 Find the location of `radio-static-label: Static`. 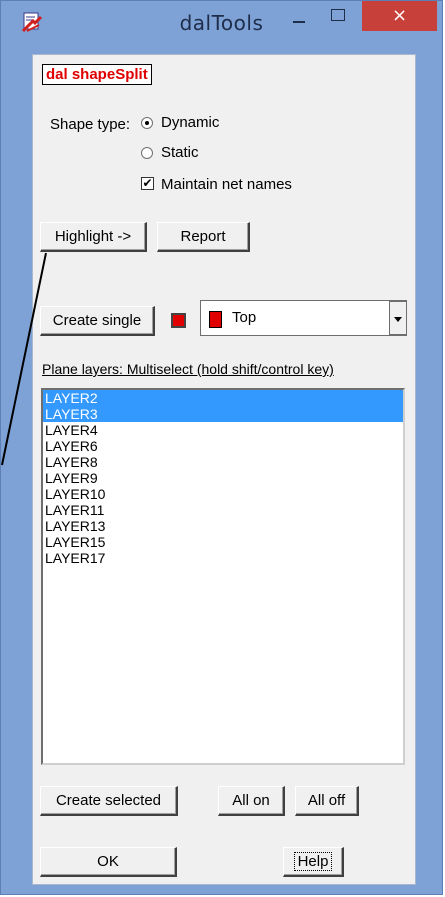

radio-static-label: Static is located at coordinates (180, 152).